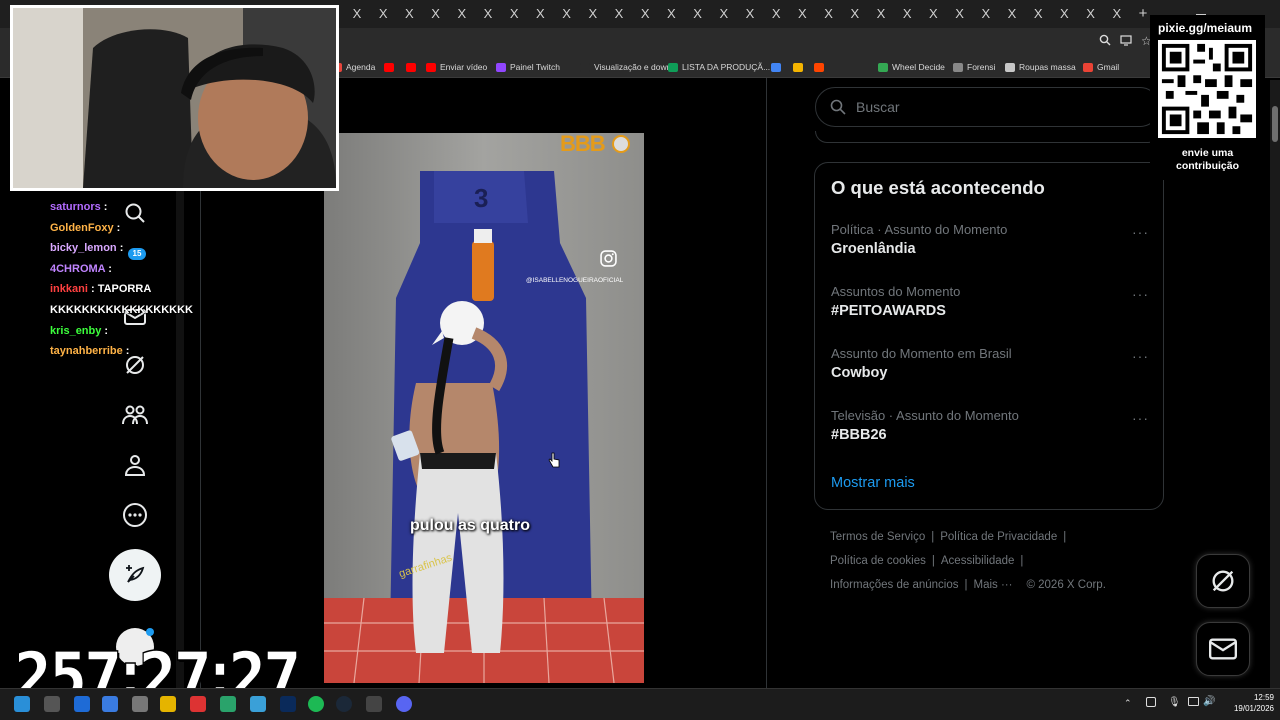 The image size is (1280, 720). What do you see at coordinates (1223, 581) in the screenshot?
I see `grok-fab-button` at bounding box center [1223, 581].